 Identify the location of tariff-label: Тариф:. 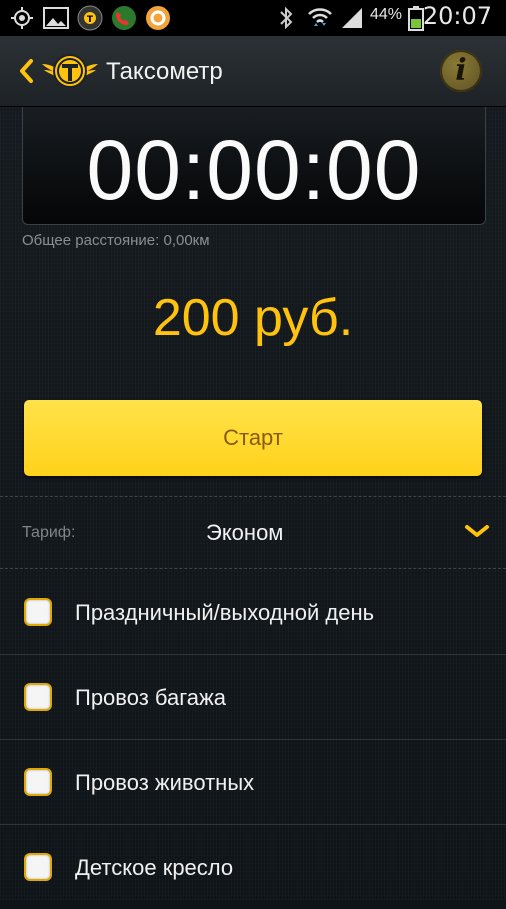
(49, 532).